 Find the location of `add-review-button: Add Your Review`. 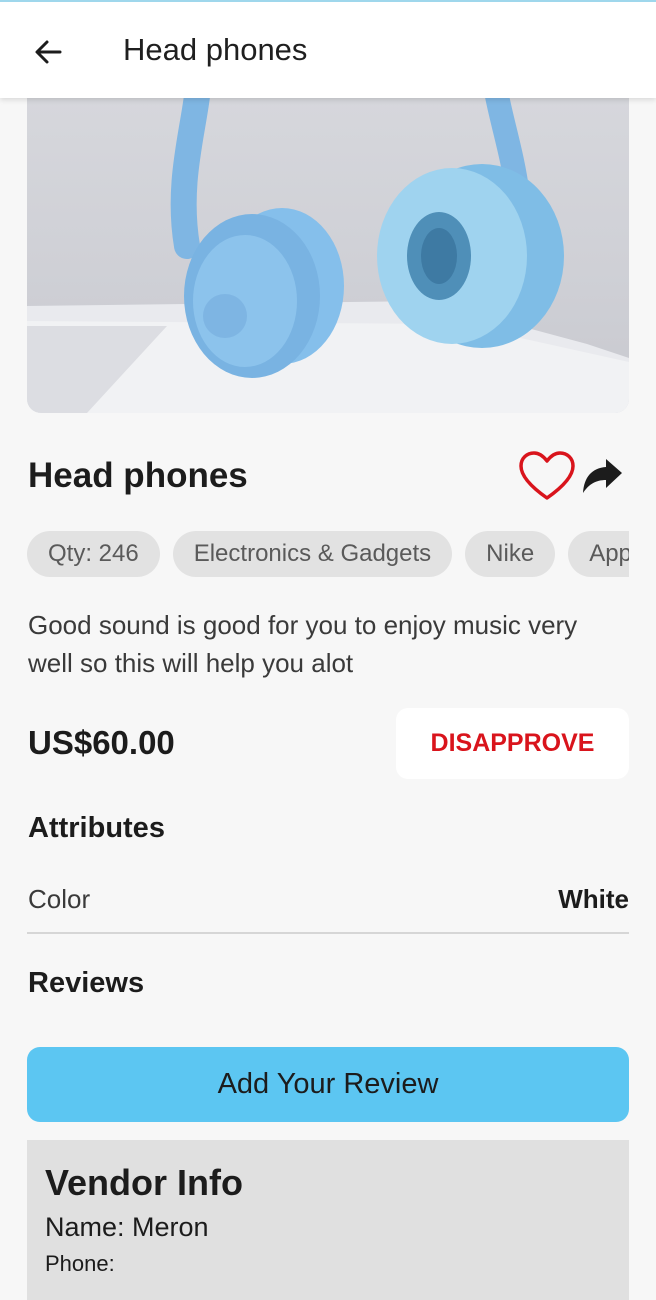

add-review-button: Add Your Review is located at coordinates (328, 1084).